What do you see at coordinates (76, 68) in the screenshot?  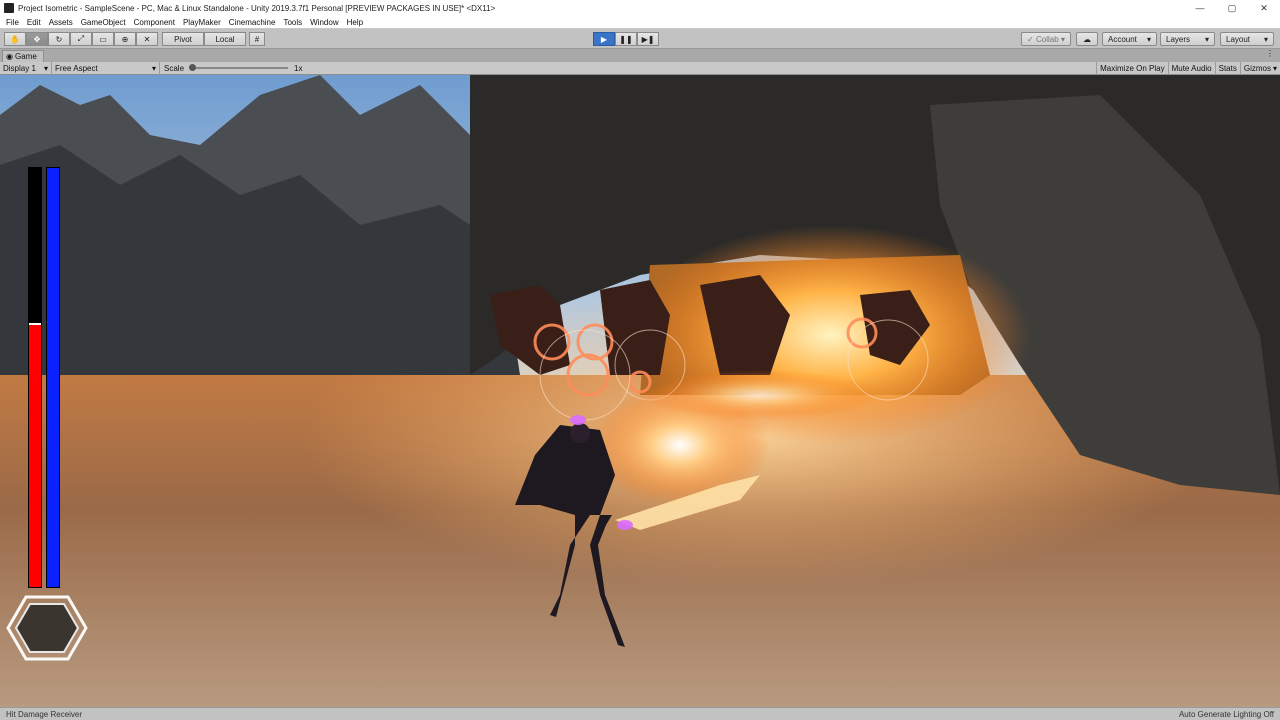 I see `aspect-label: Free Aspect` at bounding box center [76, 68].